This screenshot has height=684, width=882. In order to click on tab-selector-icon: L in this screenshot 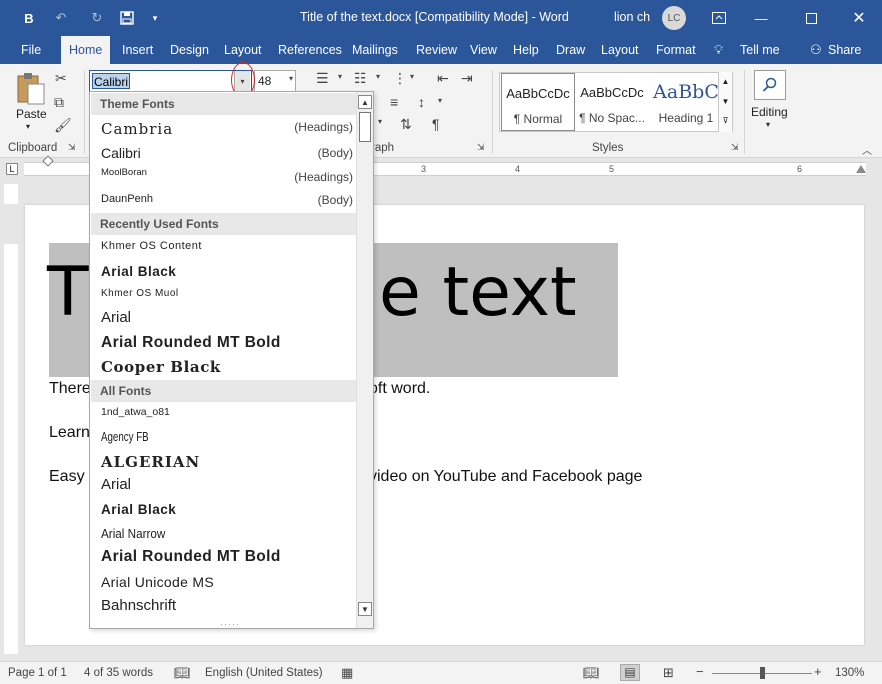, I will do `click(12, 169)`.